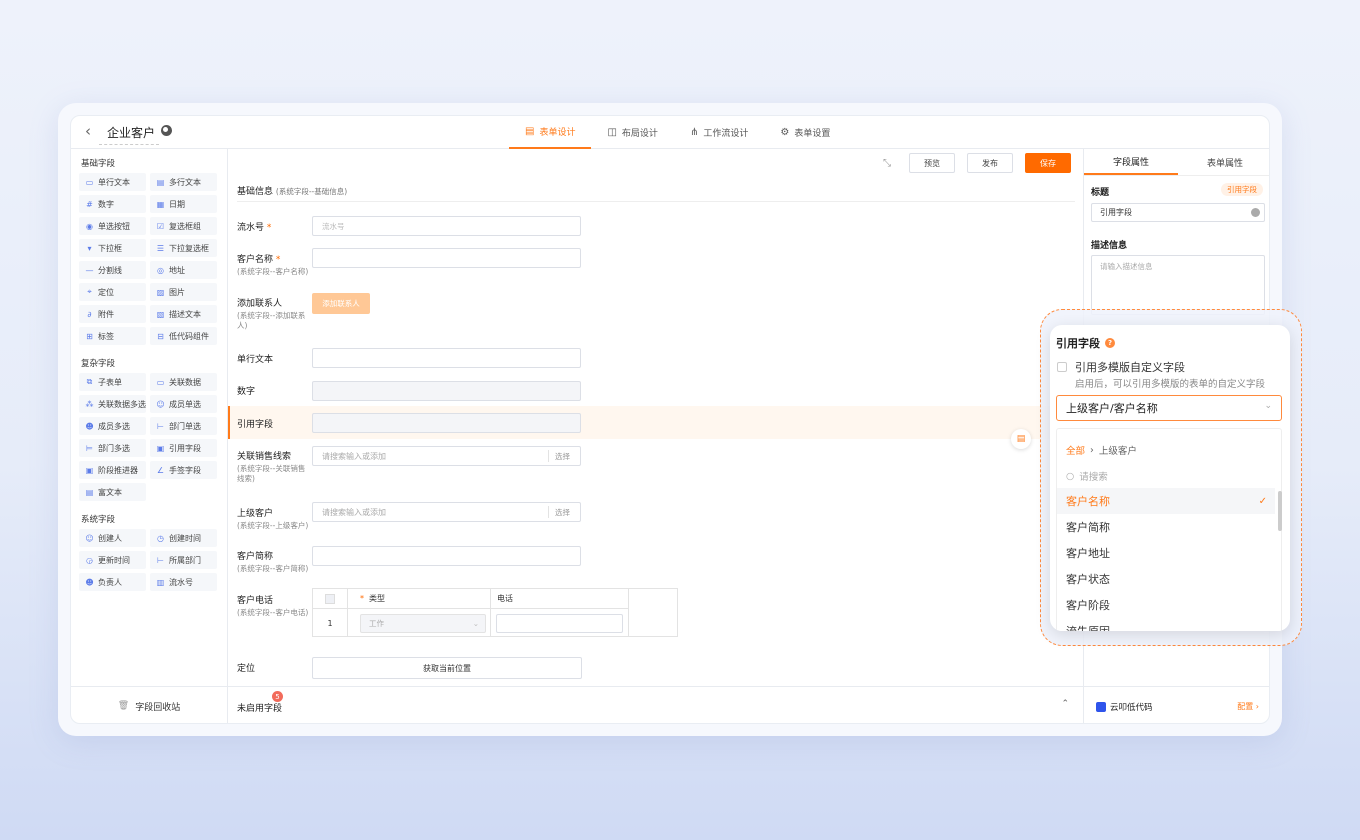  What do you see at coordinates (1169, 408) in the screenshot?
I see `reference-select: 上级客户/客户名称 ⌄` at bounding box center [1169, 408].